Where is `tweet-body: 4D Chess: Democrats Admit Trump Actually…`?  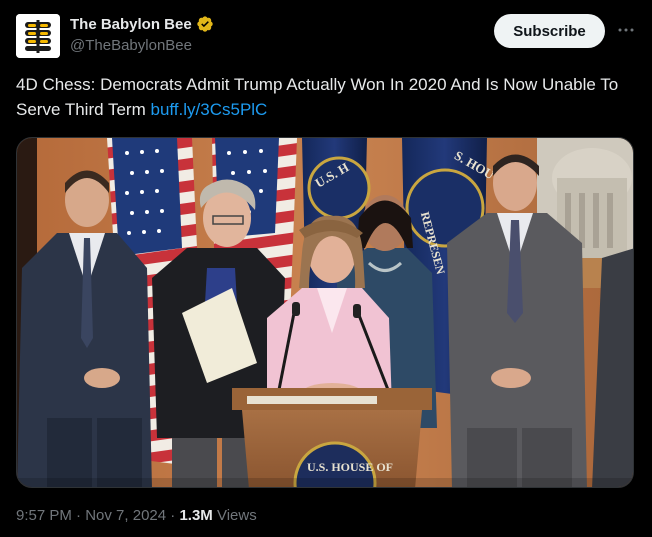
tweet-body: 4D Chess: Democrats Admit Trump Actually… is located at coordinates (317, 97).